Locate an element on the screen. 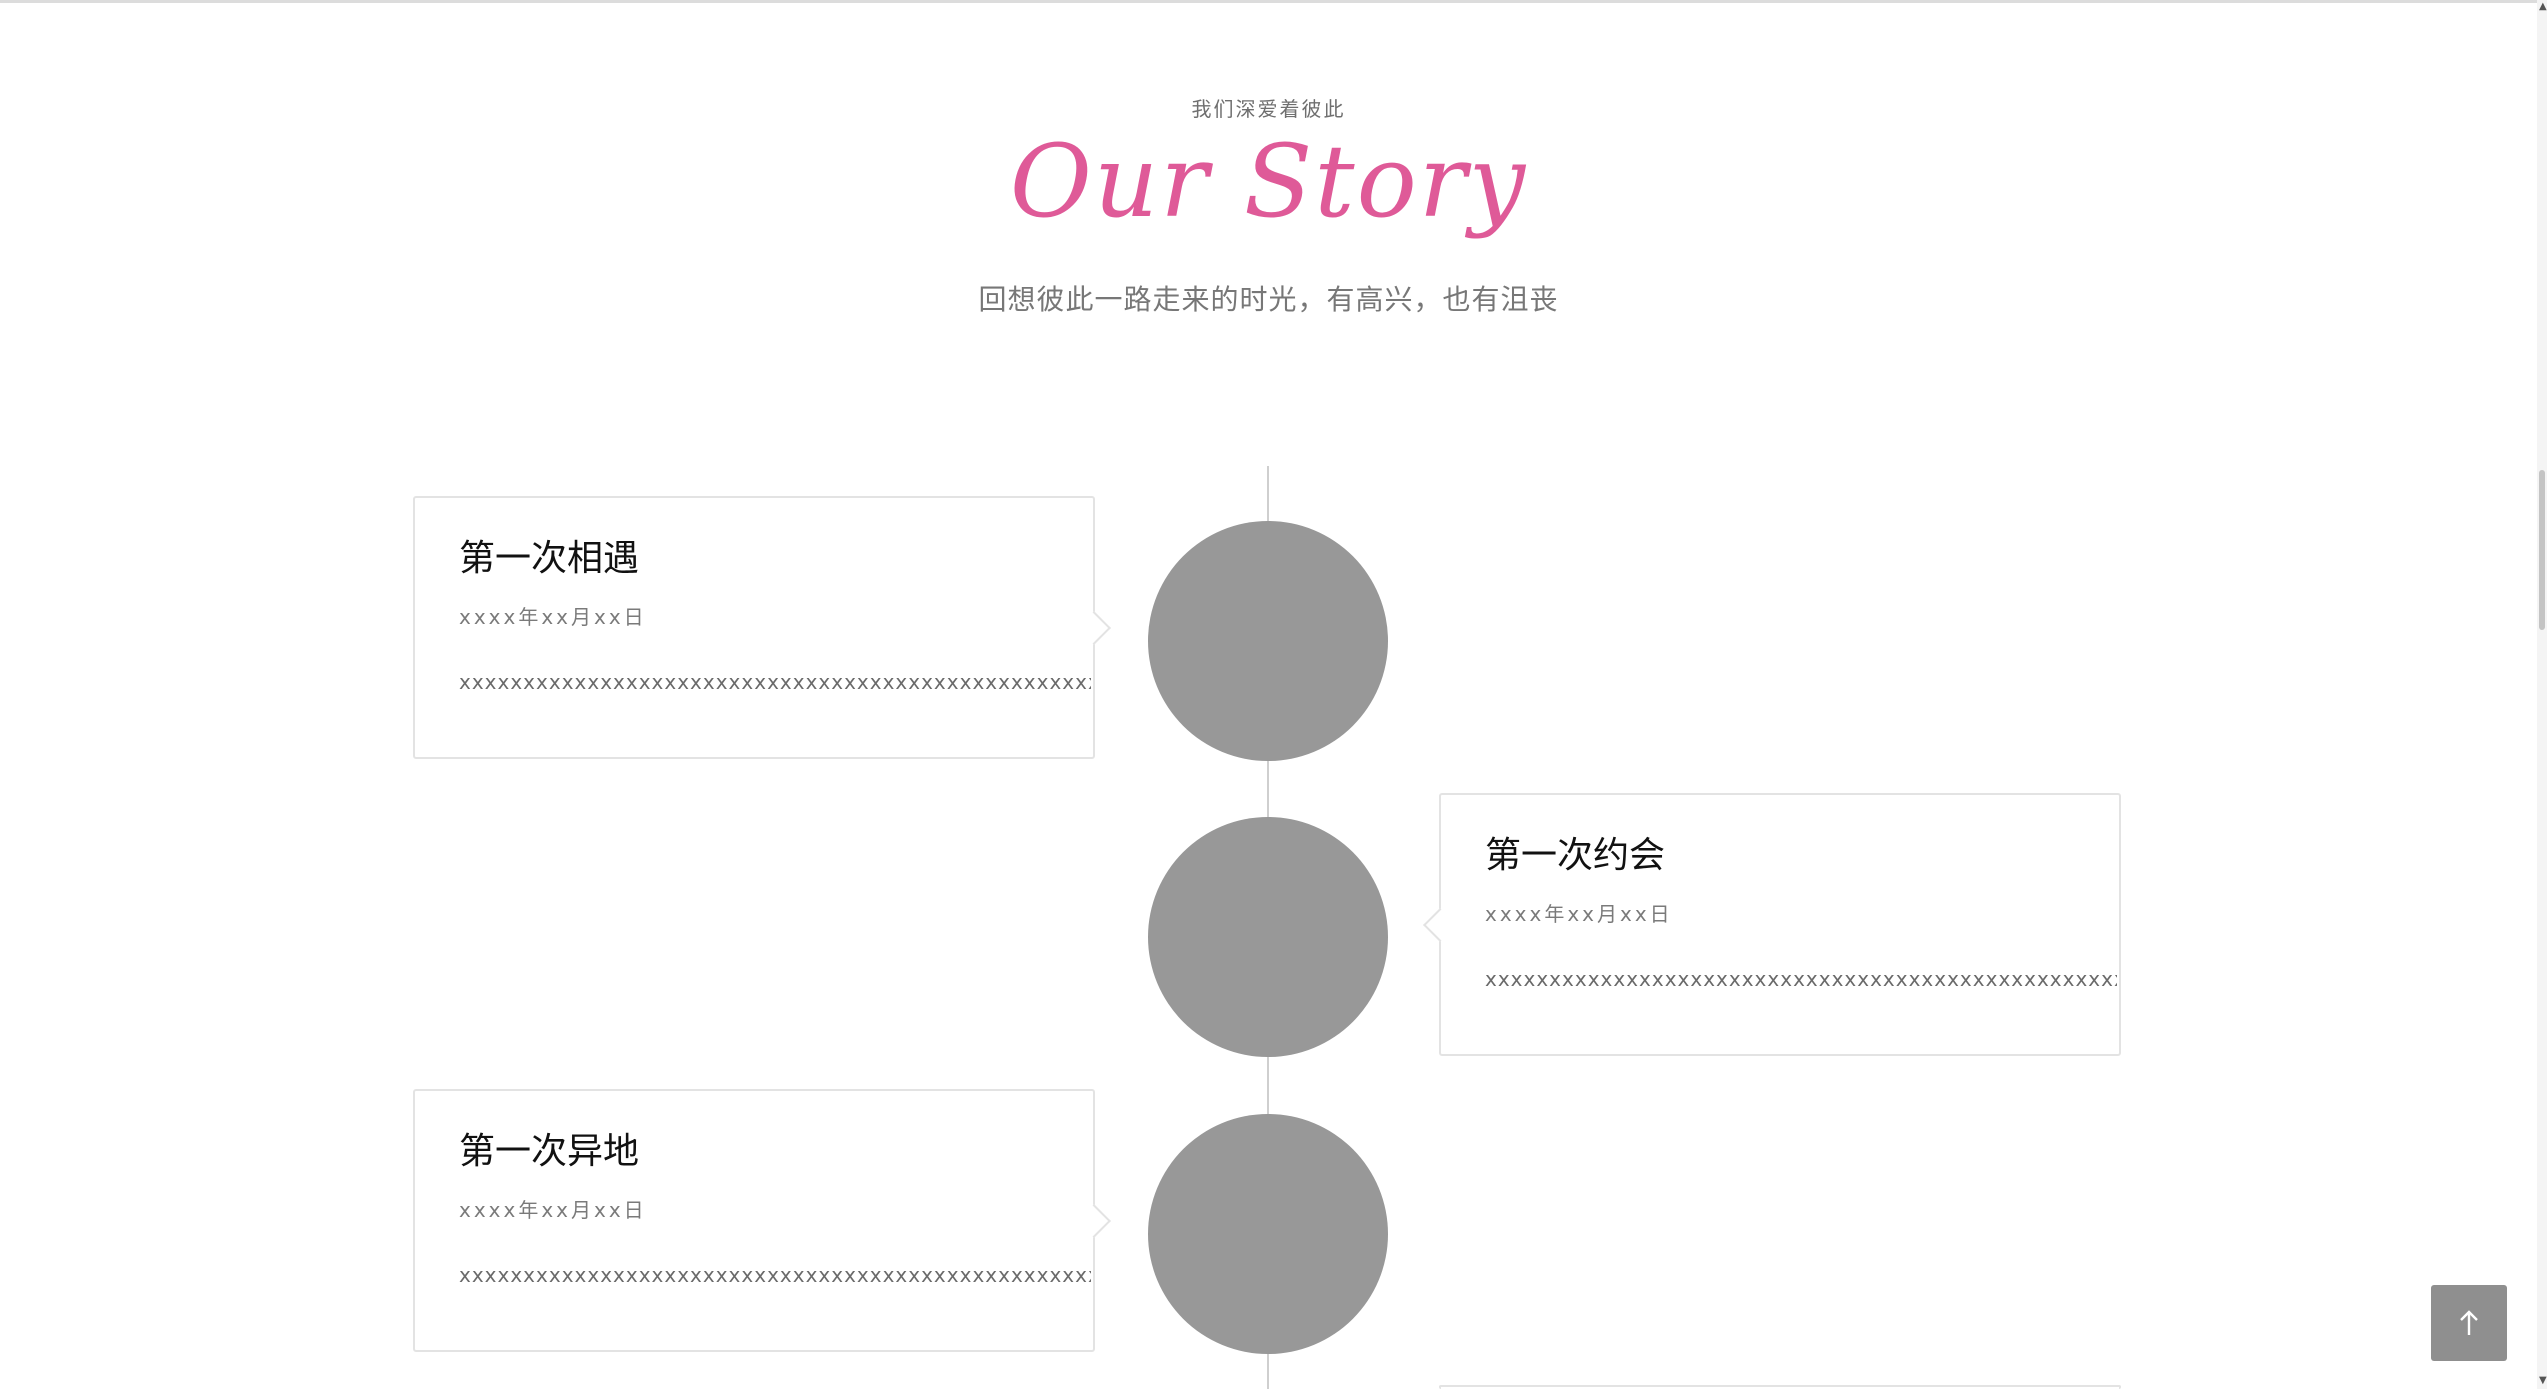  card-title: 第一次相遇 is located at coordinates (549, 558).